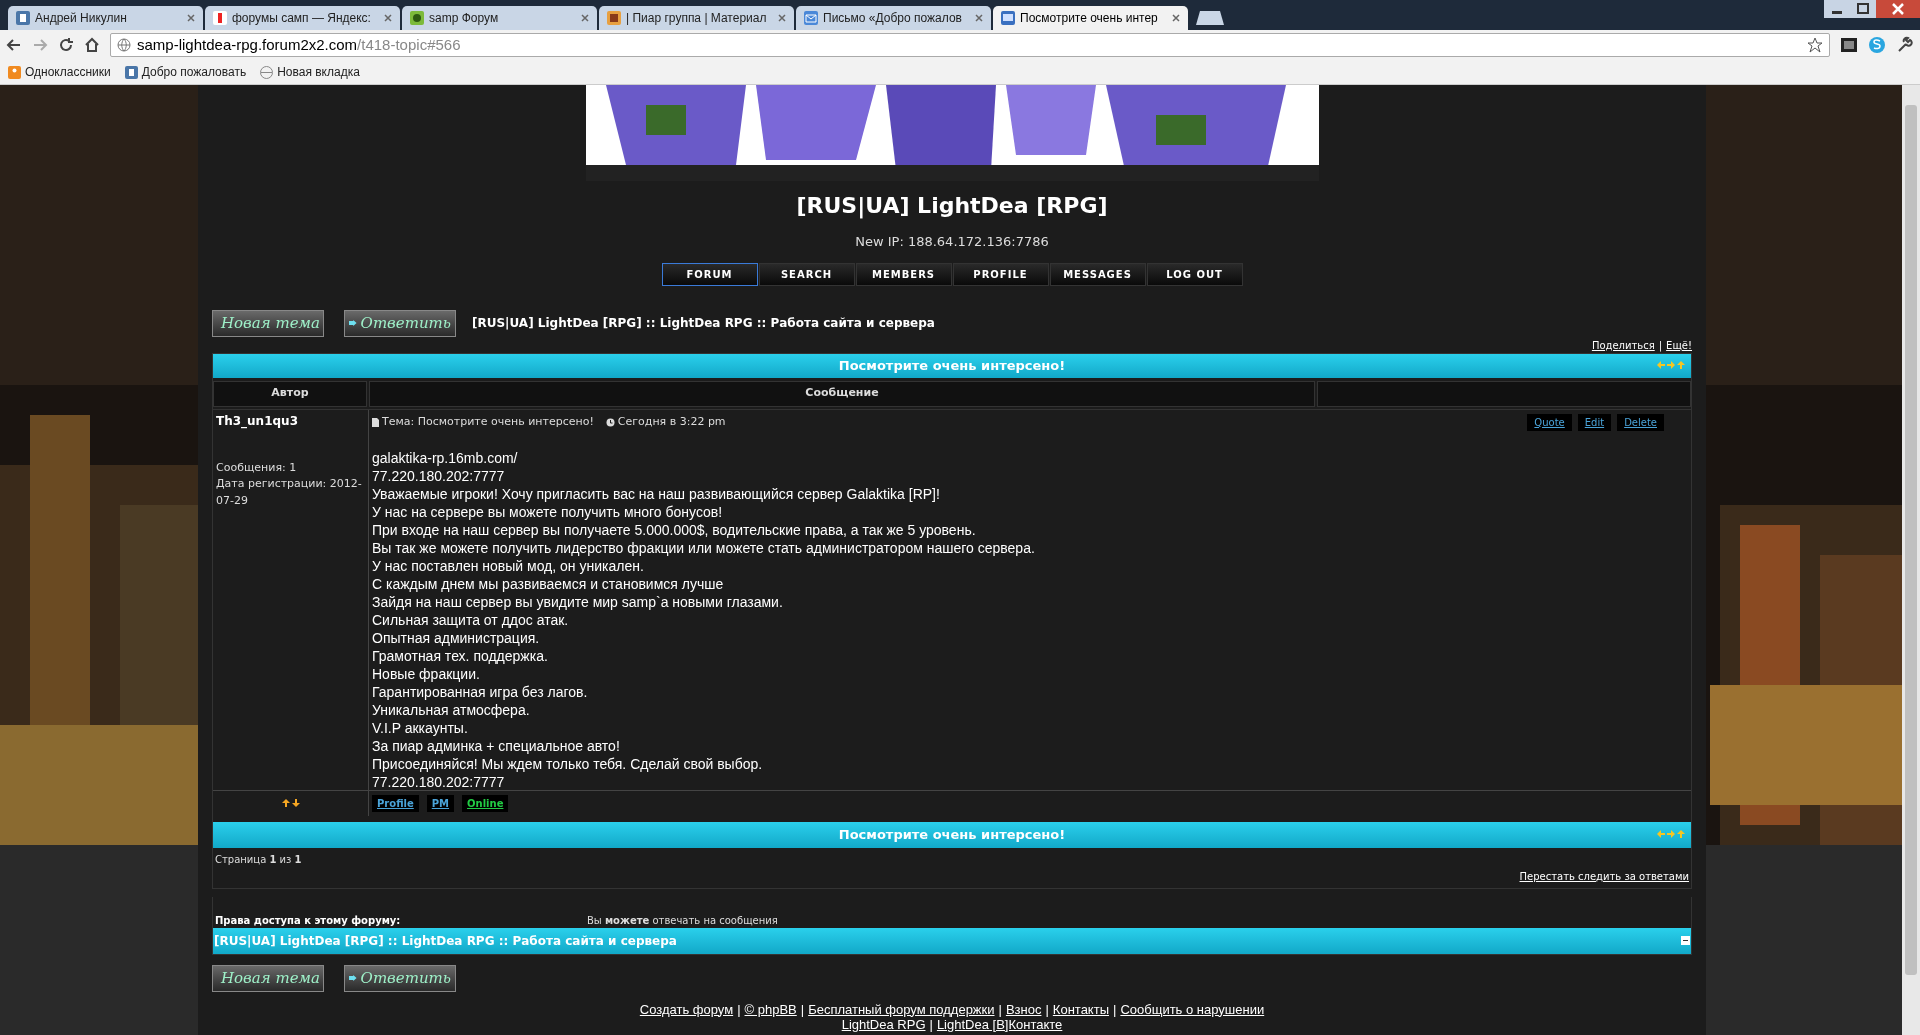 Image resolution: width=1920 pixels, height=1035 pixels. Describe the element at coordinates (14, 72) in the screenshot. I see `music-note-icon` at that location.